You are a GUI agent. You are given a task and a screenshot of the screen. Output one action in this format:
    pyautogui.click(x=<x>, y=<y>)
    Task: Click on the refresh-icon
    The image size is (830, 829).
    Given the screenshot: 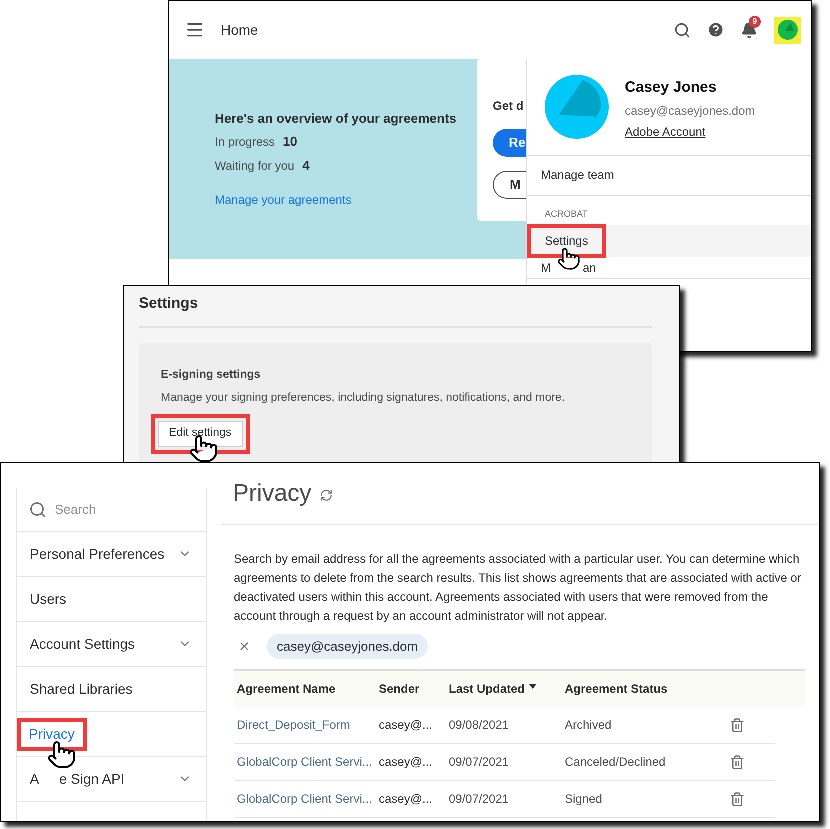 What is the action you would take?
    pyautogui.click(x=326, y=495)
    